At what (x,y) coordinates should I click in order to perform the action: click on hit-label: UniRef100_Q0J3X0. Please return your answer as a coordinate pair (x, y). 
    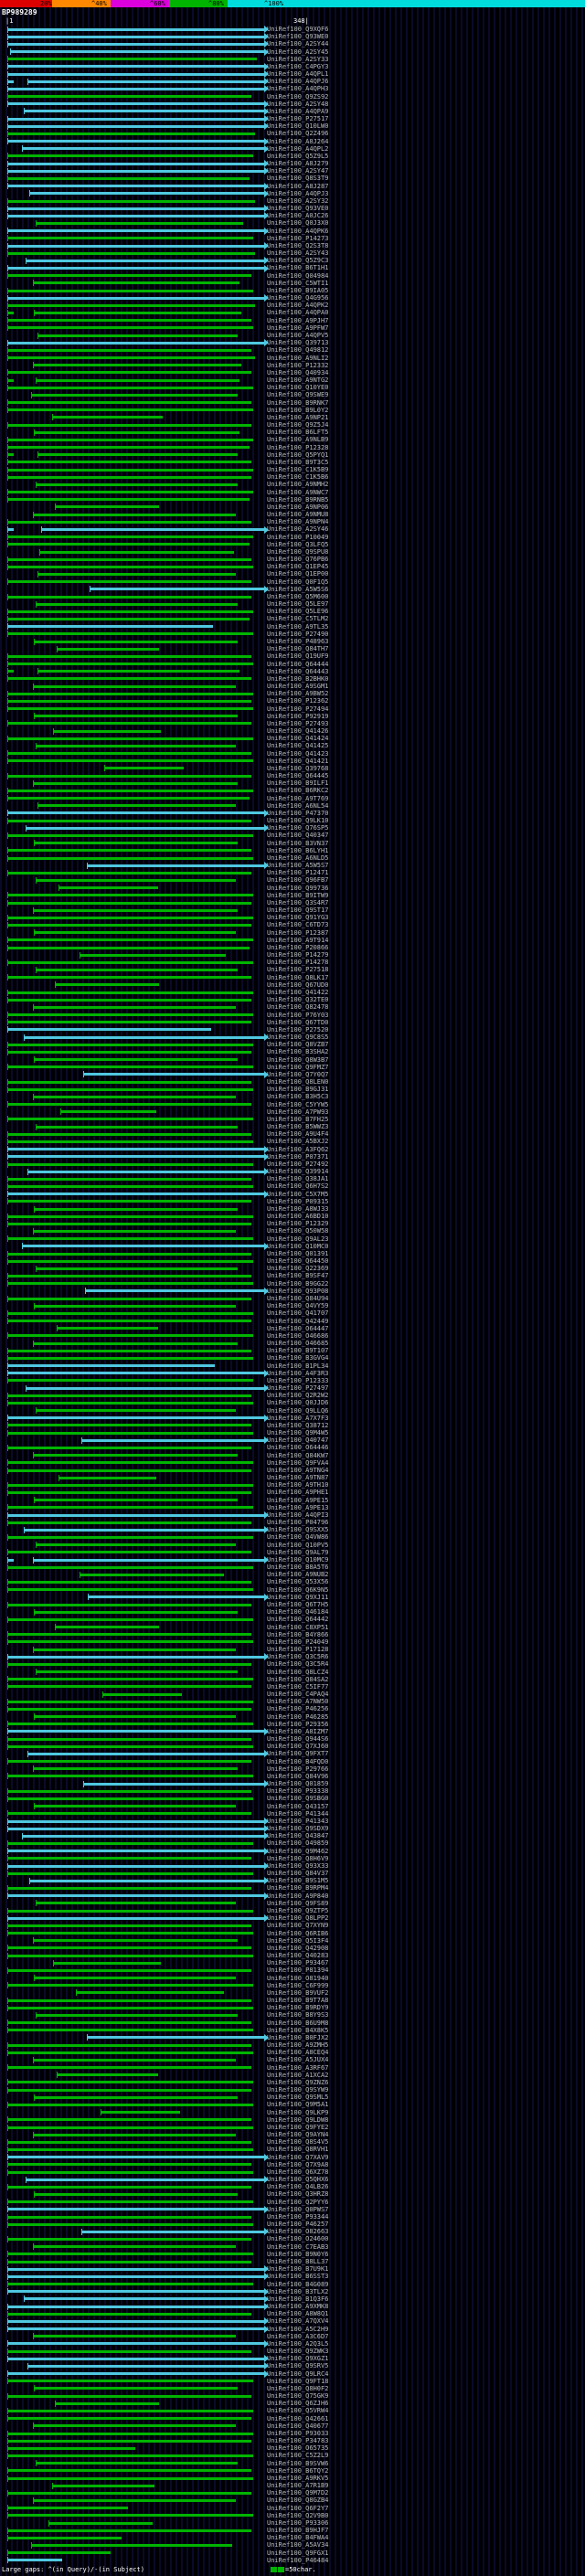
    Looking at the image, I should click on (298, 223).